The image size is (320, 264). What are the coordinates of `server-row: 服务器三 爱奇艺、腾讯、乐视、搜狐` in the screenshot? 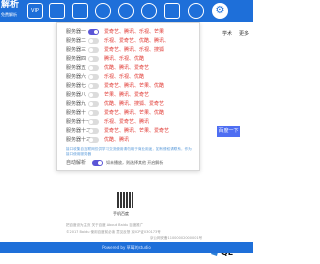 It's located at (131, 50).